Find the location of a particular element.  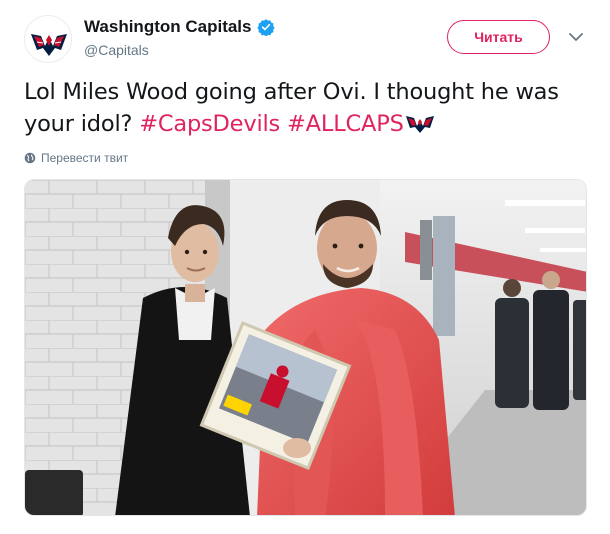

verified-badge-icon is located at coordinates (265, 27).